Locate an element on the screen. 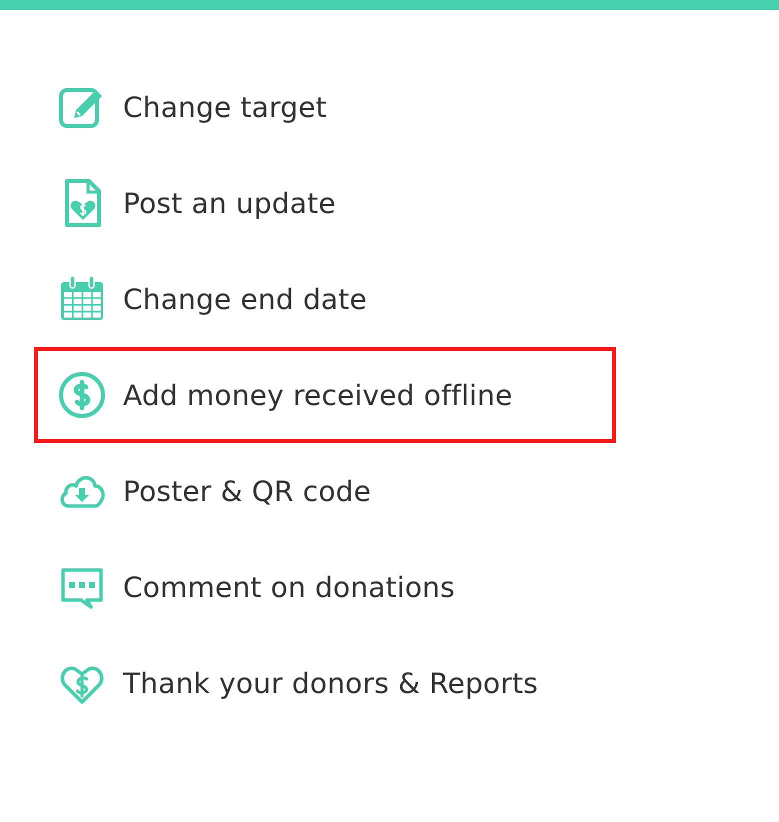 This screenshot has width=779, height=822. menu-label: Comment on donations is located at coordinates (289, 587).